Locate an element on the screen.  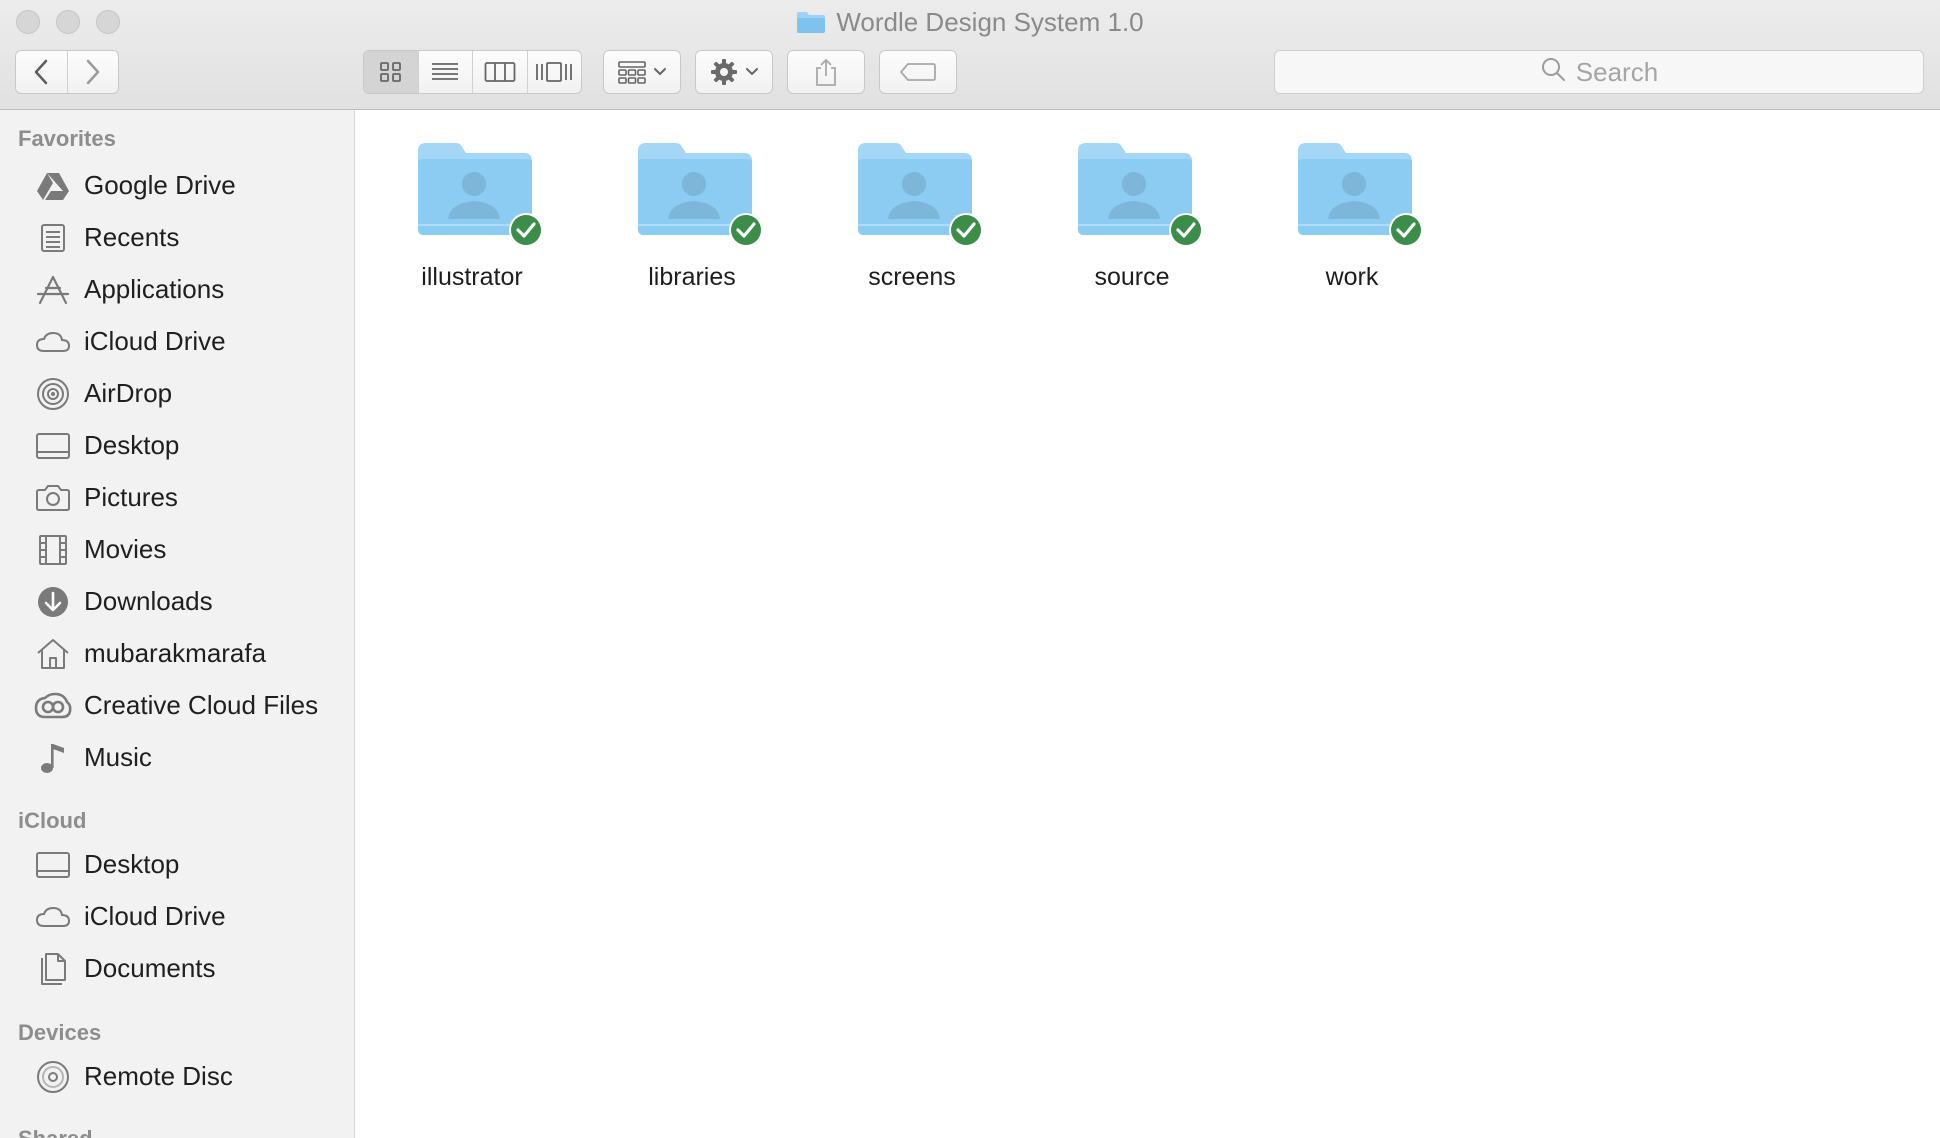
view-mode-selector is located at coordinates (472, 72).